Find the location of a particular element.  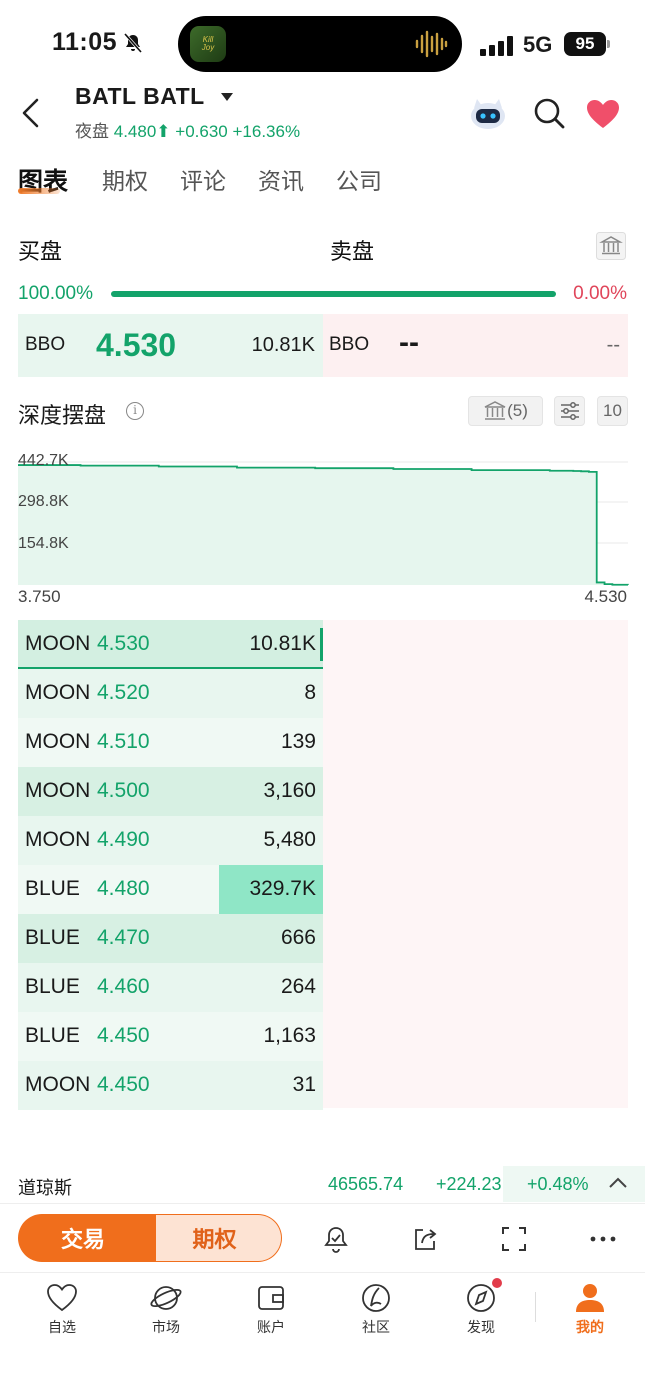

sliders-icon is located at coordinates (569, 411).